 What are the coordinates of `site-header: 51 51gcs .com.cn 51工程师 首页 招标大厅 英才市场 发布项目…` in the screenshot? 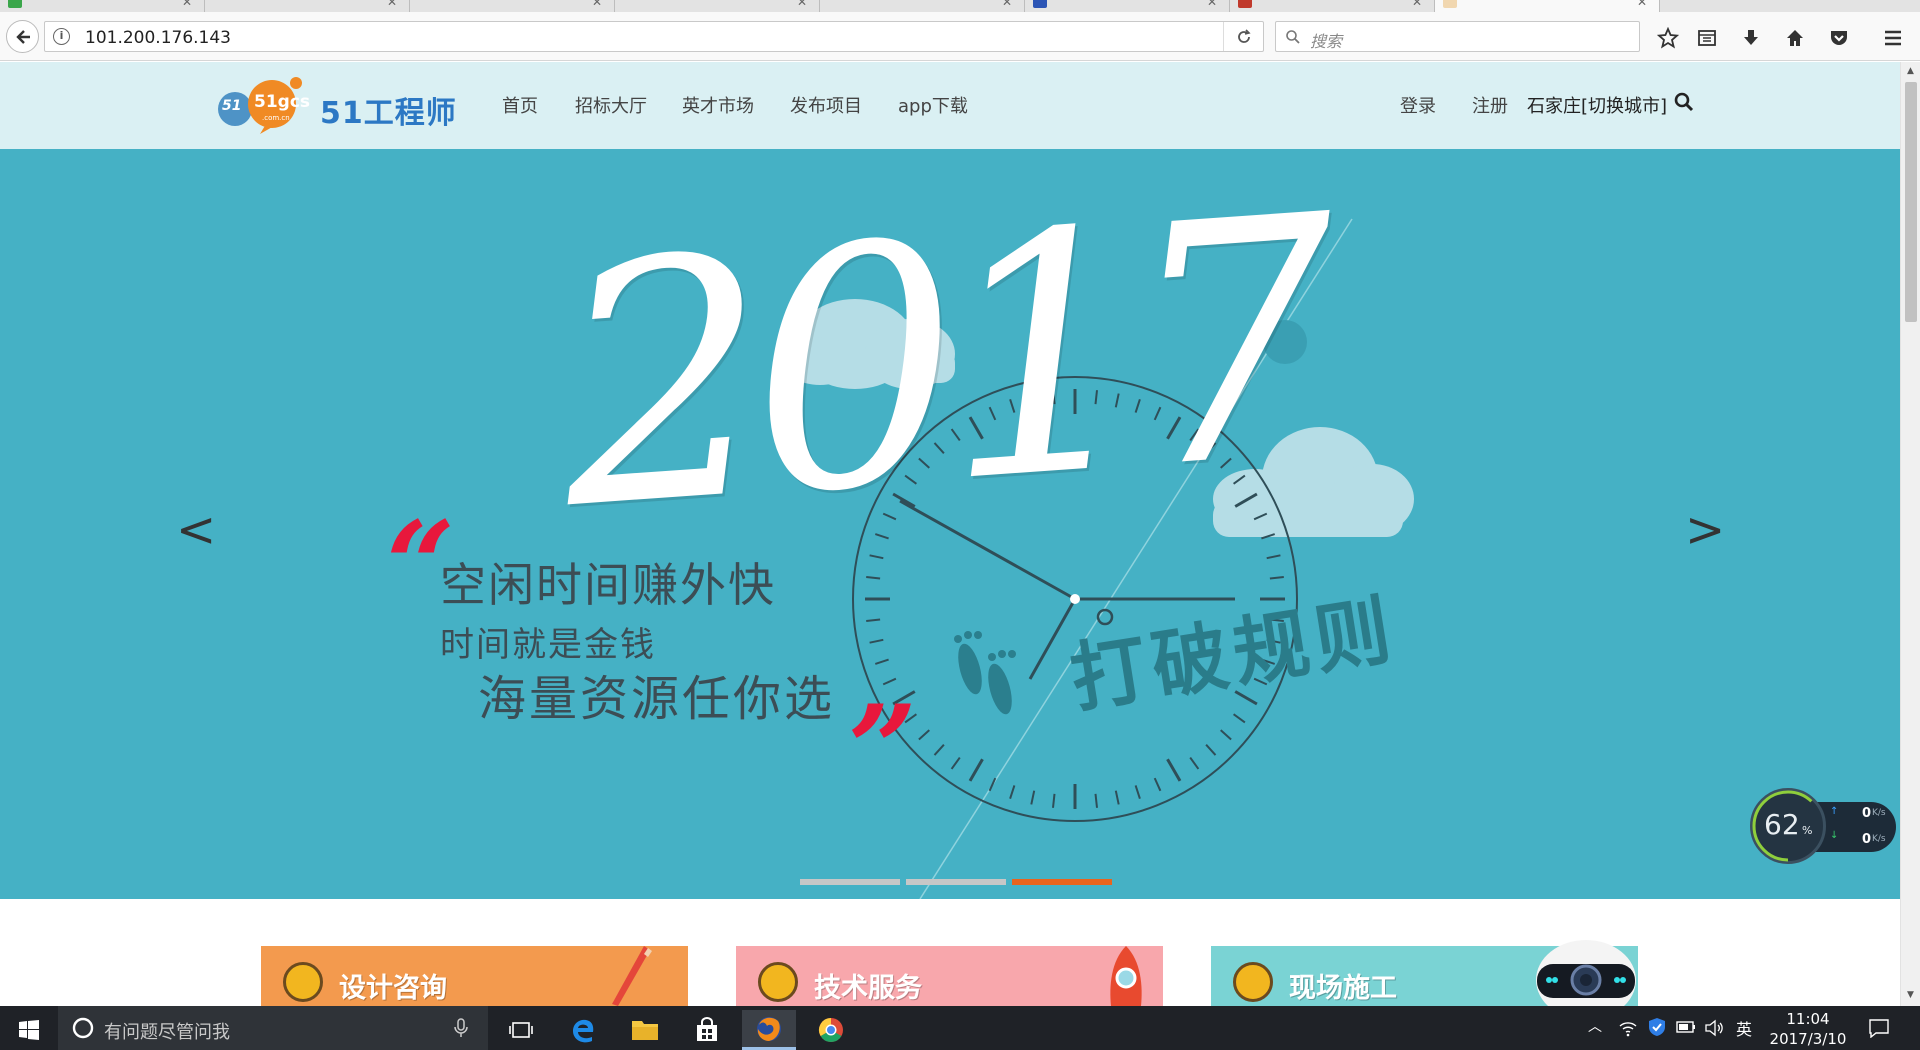 It's located at (950, 105).